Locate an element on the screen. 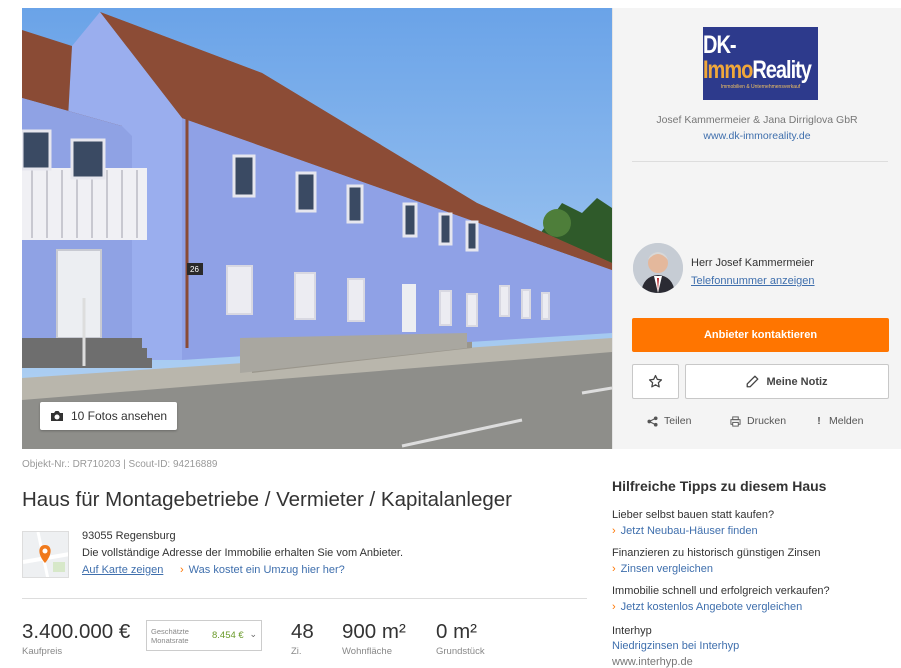  monthly-rate-value: 8.454 € is located at coordinates (228, 635).